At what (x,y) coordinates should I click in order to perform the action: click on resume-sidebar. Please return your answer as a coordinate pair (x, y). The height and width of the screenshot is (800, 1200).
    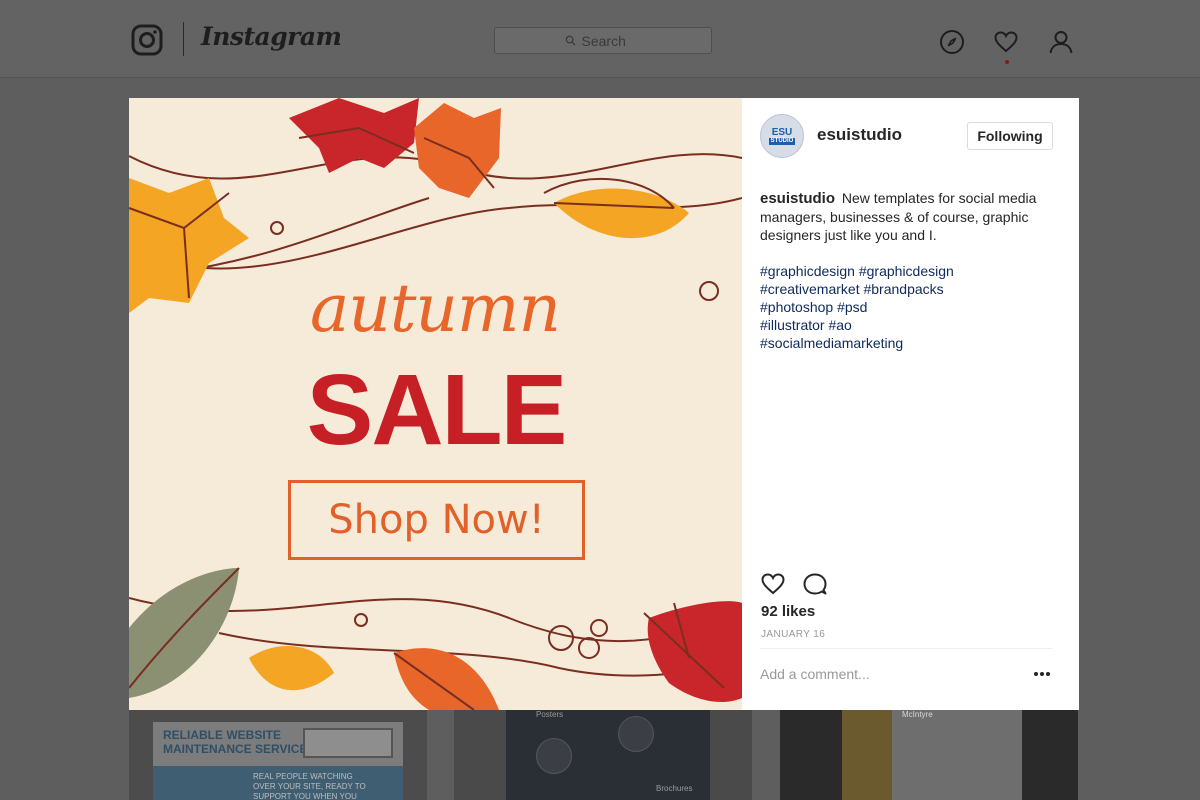
    Looking at the image, I should click on (867, 755).